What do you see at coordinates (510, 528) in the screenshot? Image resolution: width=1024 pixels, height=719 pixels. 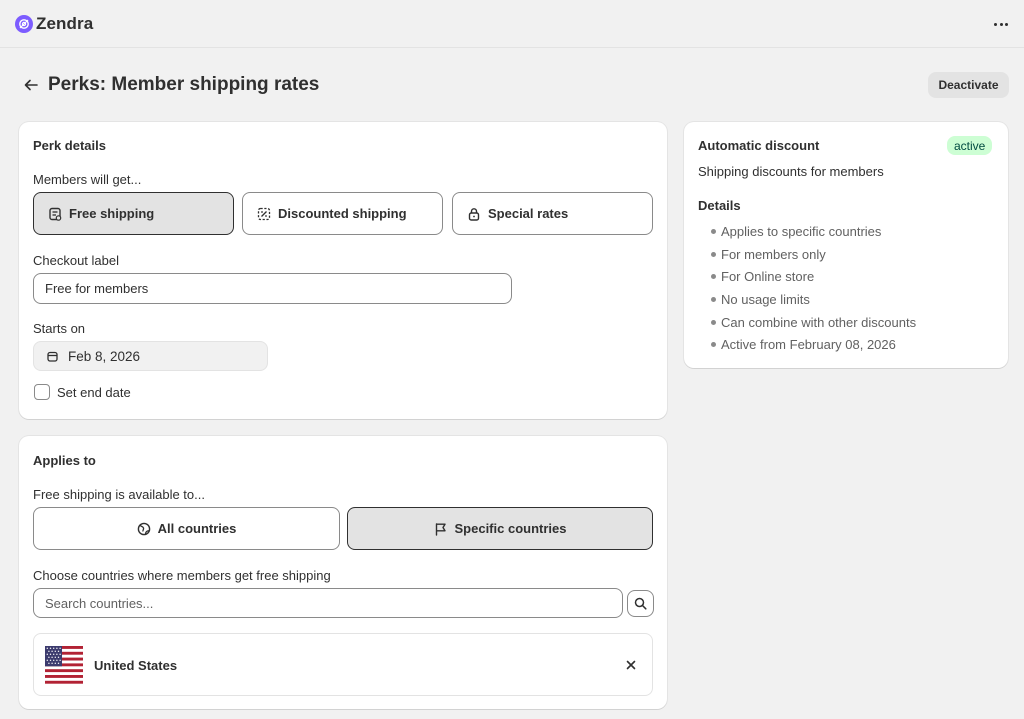 I see `option-label: Specific countries` at bounding box center [510, 528].